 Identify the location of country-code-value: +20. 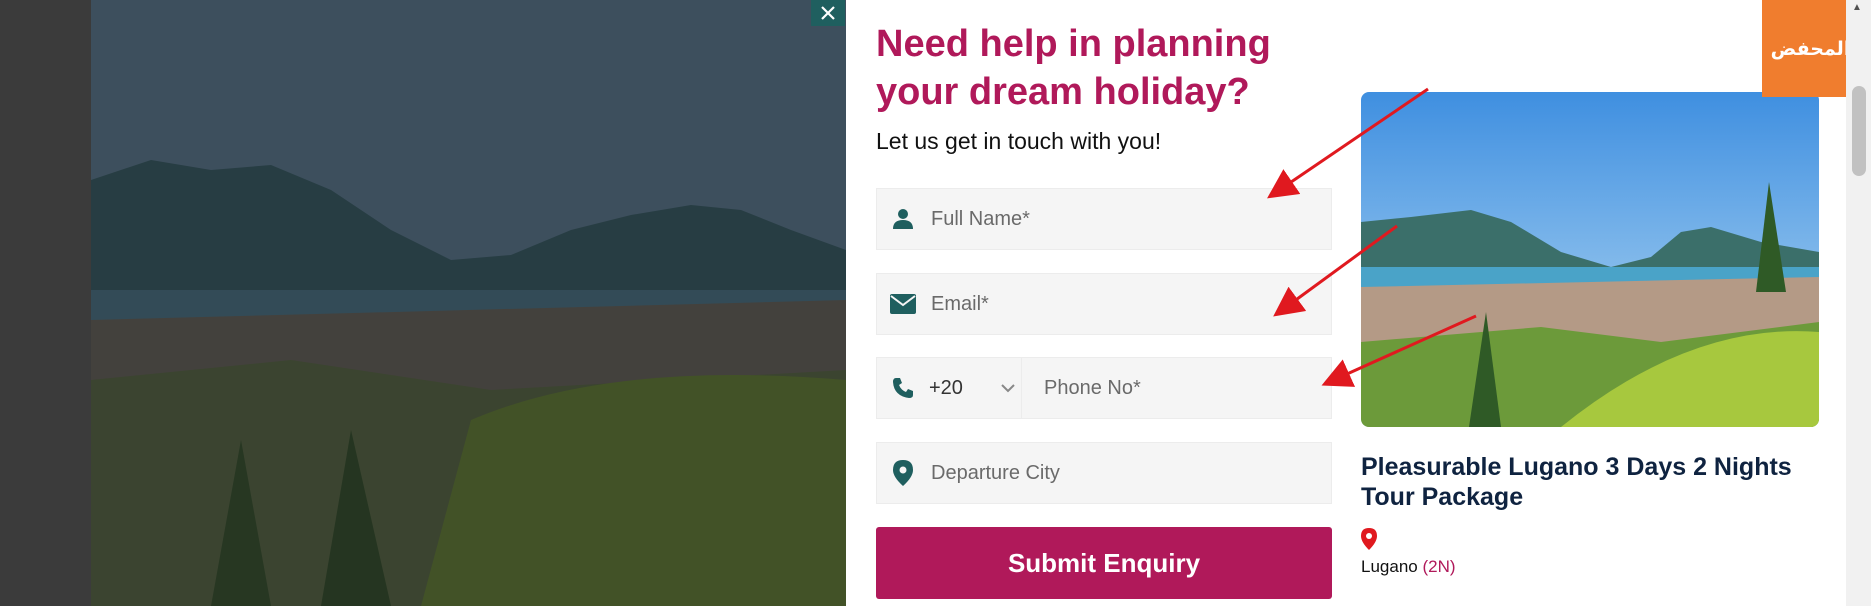
(946, 387).